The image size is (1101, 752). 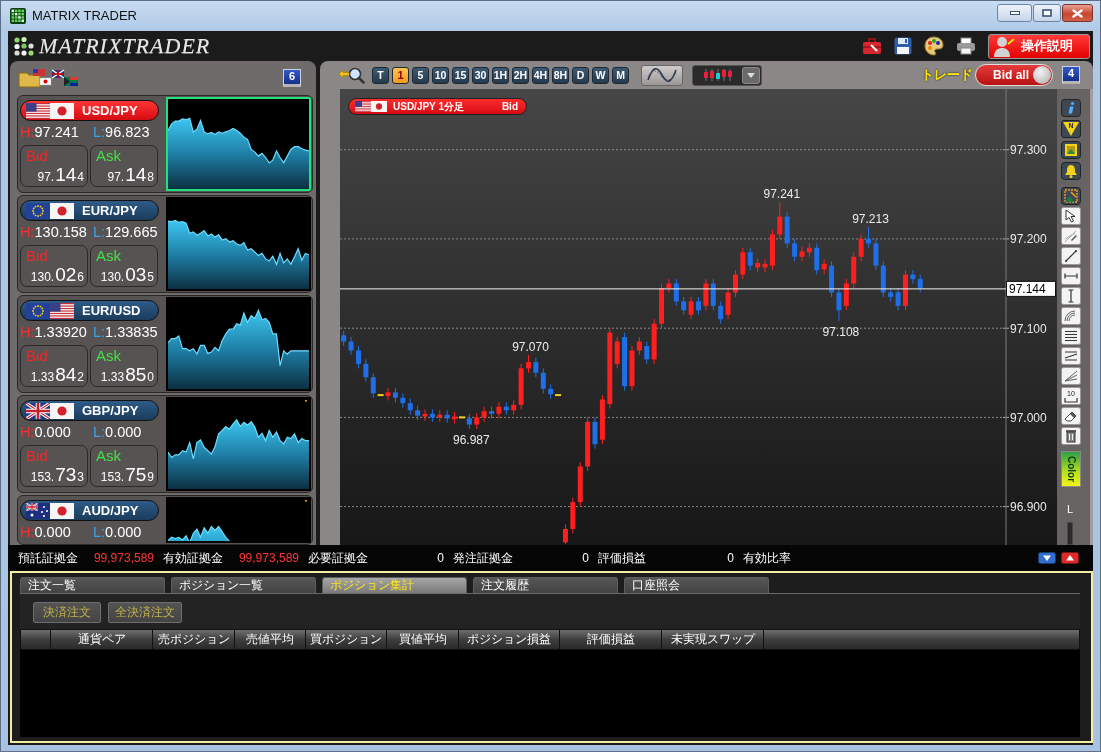 What do you see at coordinates (89, 410) in the screenshot?
I see `currency-pair-tab: GBP/JPY` at bounding box center [89, 410].